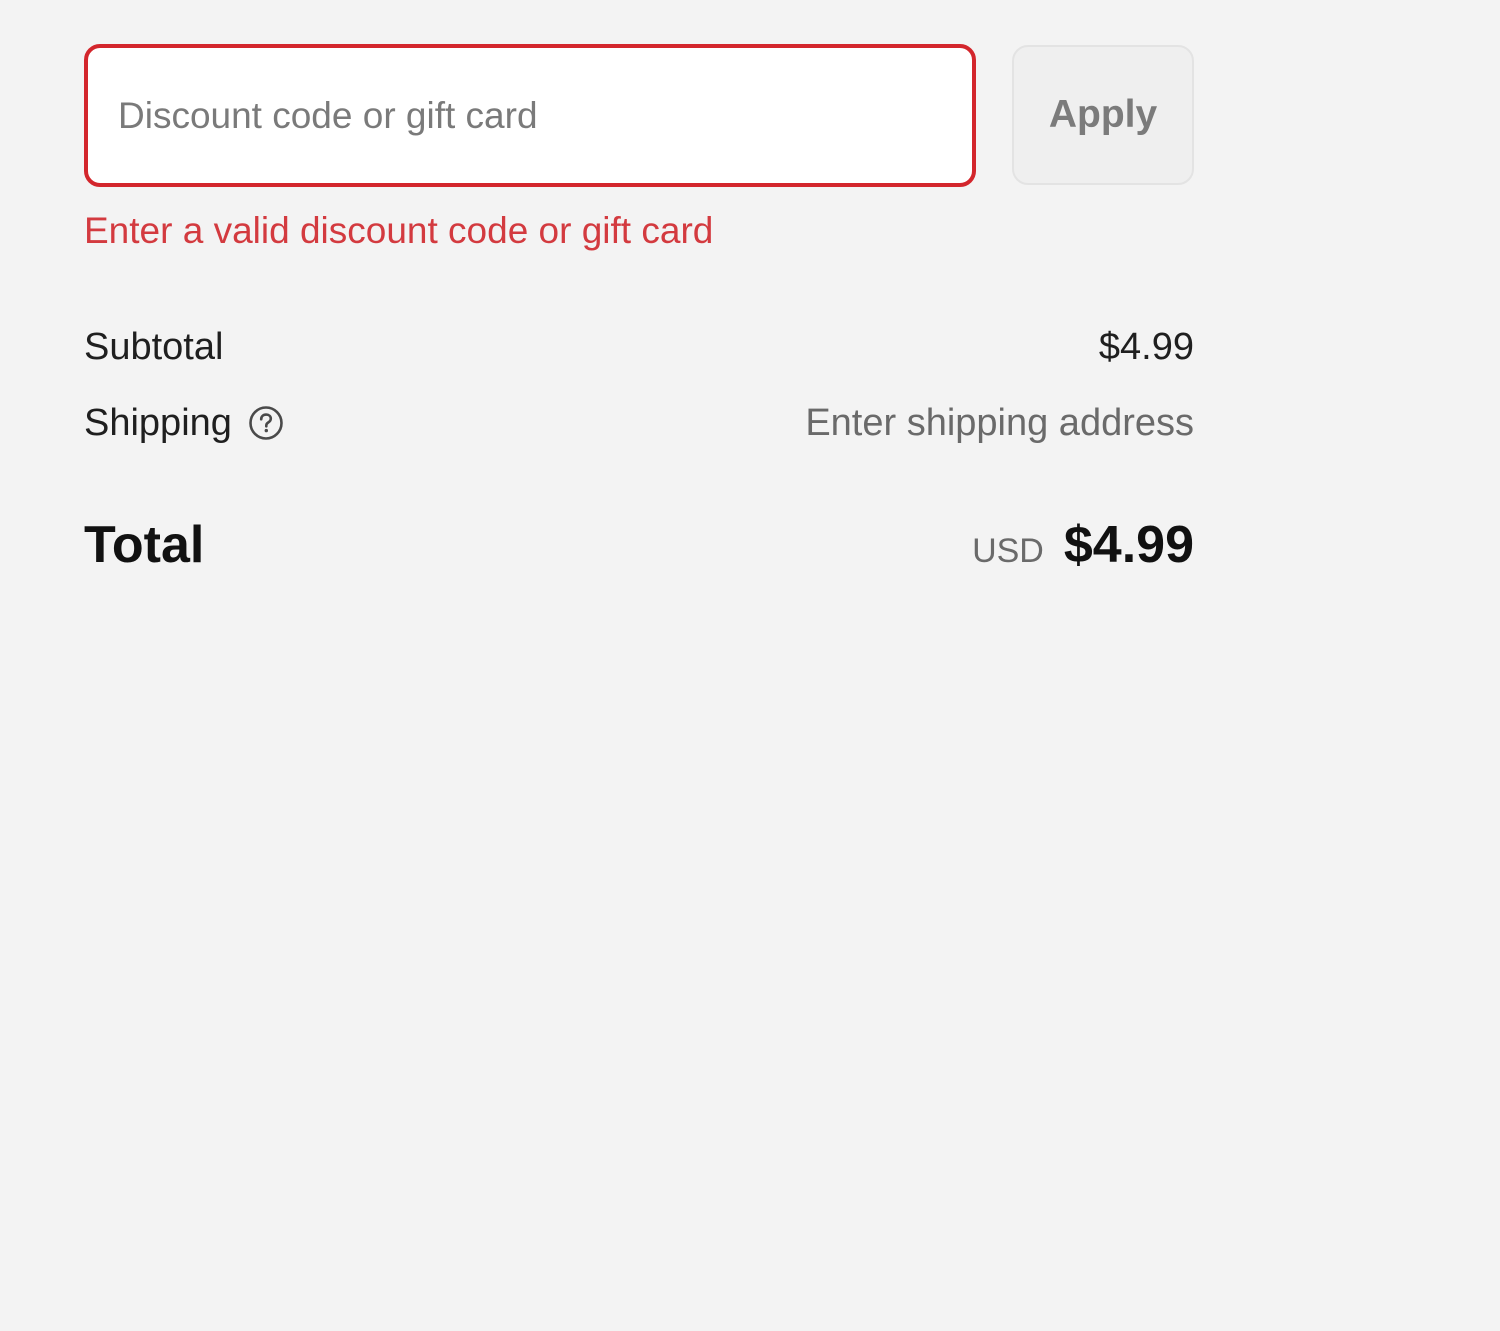  I want to click on total-currency: USD, so click(1008, 551).